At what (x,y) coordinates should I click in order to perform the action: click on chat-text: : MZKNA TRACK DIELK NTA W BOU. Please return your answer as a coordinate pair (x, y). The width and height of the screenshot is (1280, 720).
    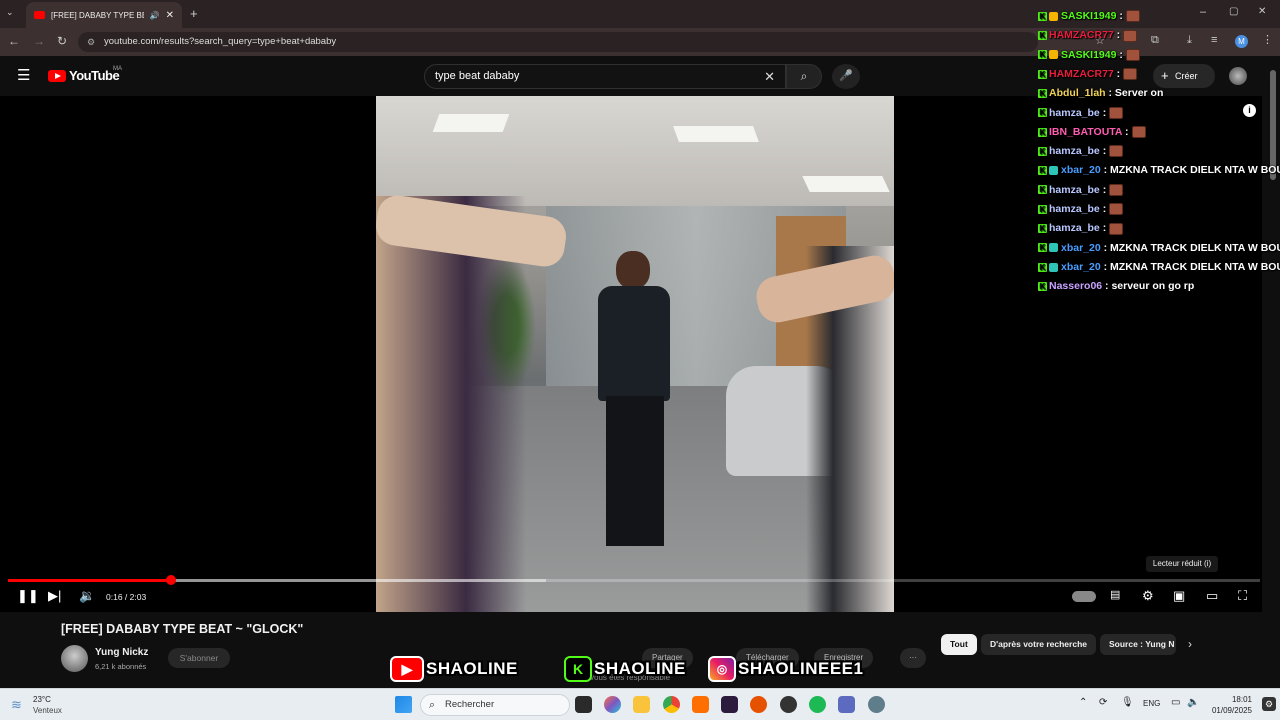
    Looking at the image, I should click on (1190, 170).